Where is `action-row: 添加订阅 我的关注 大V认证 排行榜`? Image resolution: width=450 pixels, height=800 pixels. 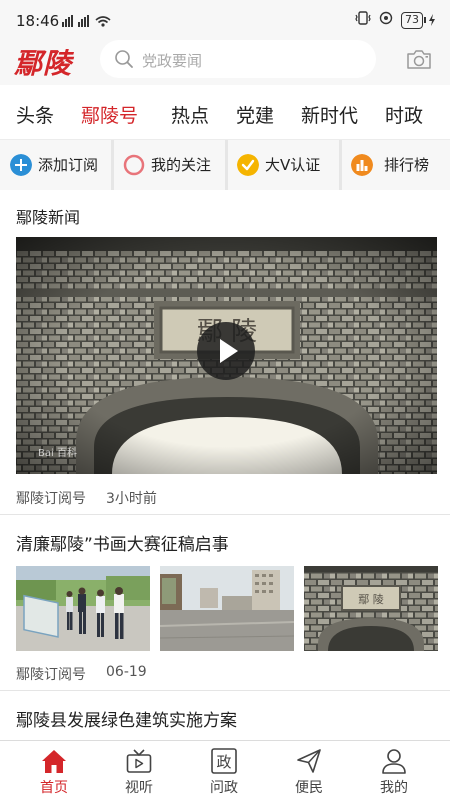
action-row: 添加订阅 我的关注 大V认证 排行榜 is located at coordinates (225, 165).